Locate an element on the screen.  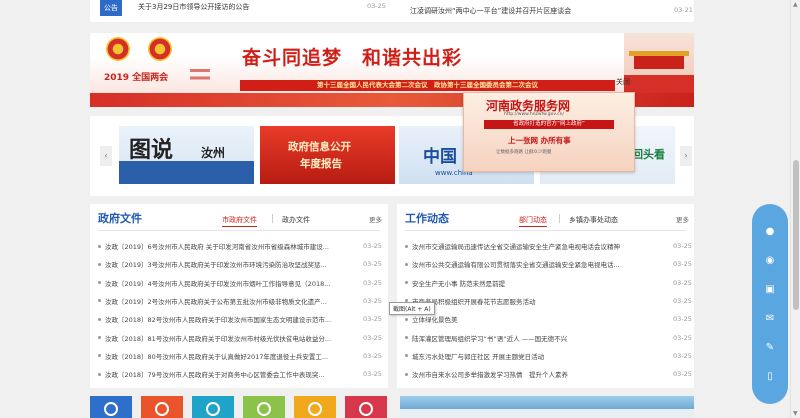
news-title: 安全生产无小事 防范未然是前提 is located at coordinates (537, 283).